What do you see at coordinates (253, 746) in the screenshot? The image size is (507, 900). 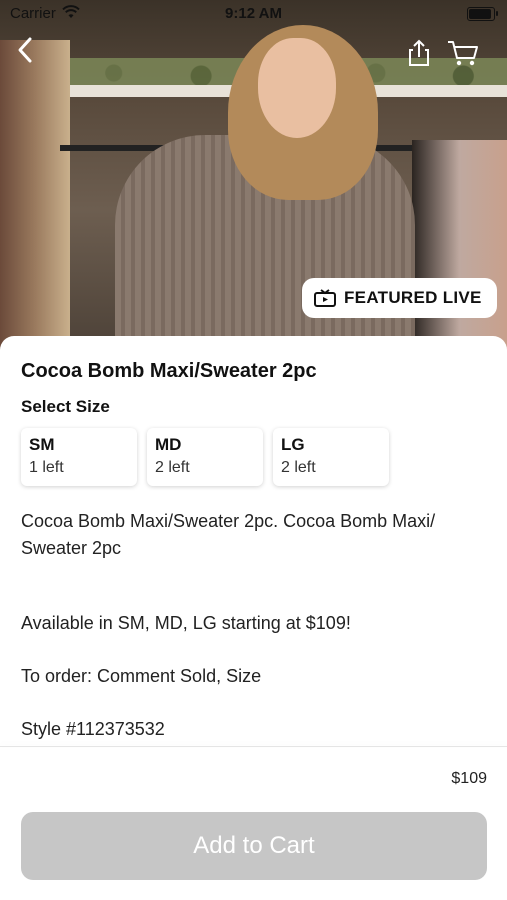 I see `footer-divider` at bounding box center [253, 746].